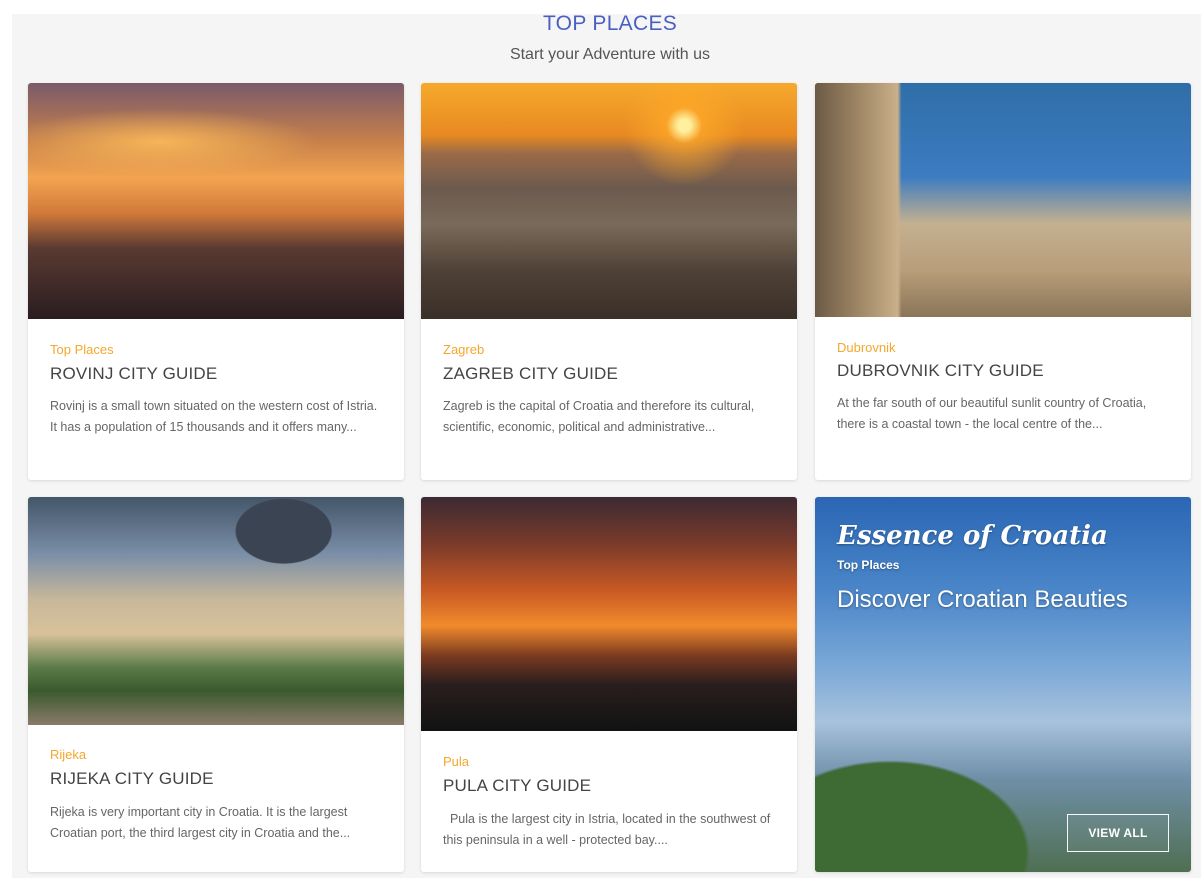  What do you see at coordinates (972, 536) in the screenshot?
I see `promo-script-title: Essence of Croatia` at bounding box center [972, 536].